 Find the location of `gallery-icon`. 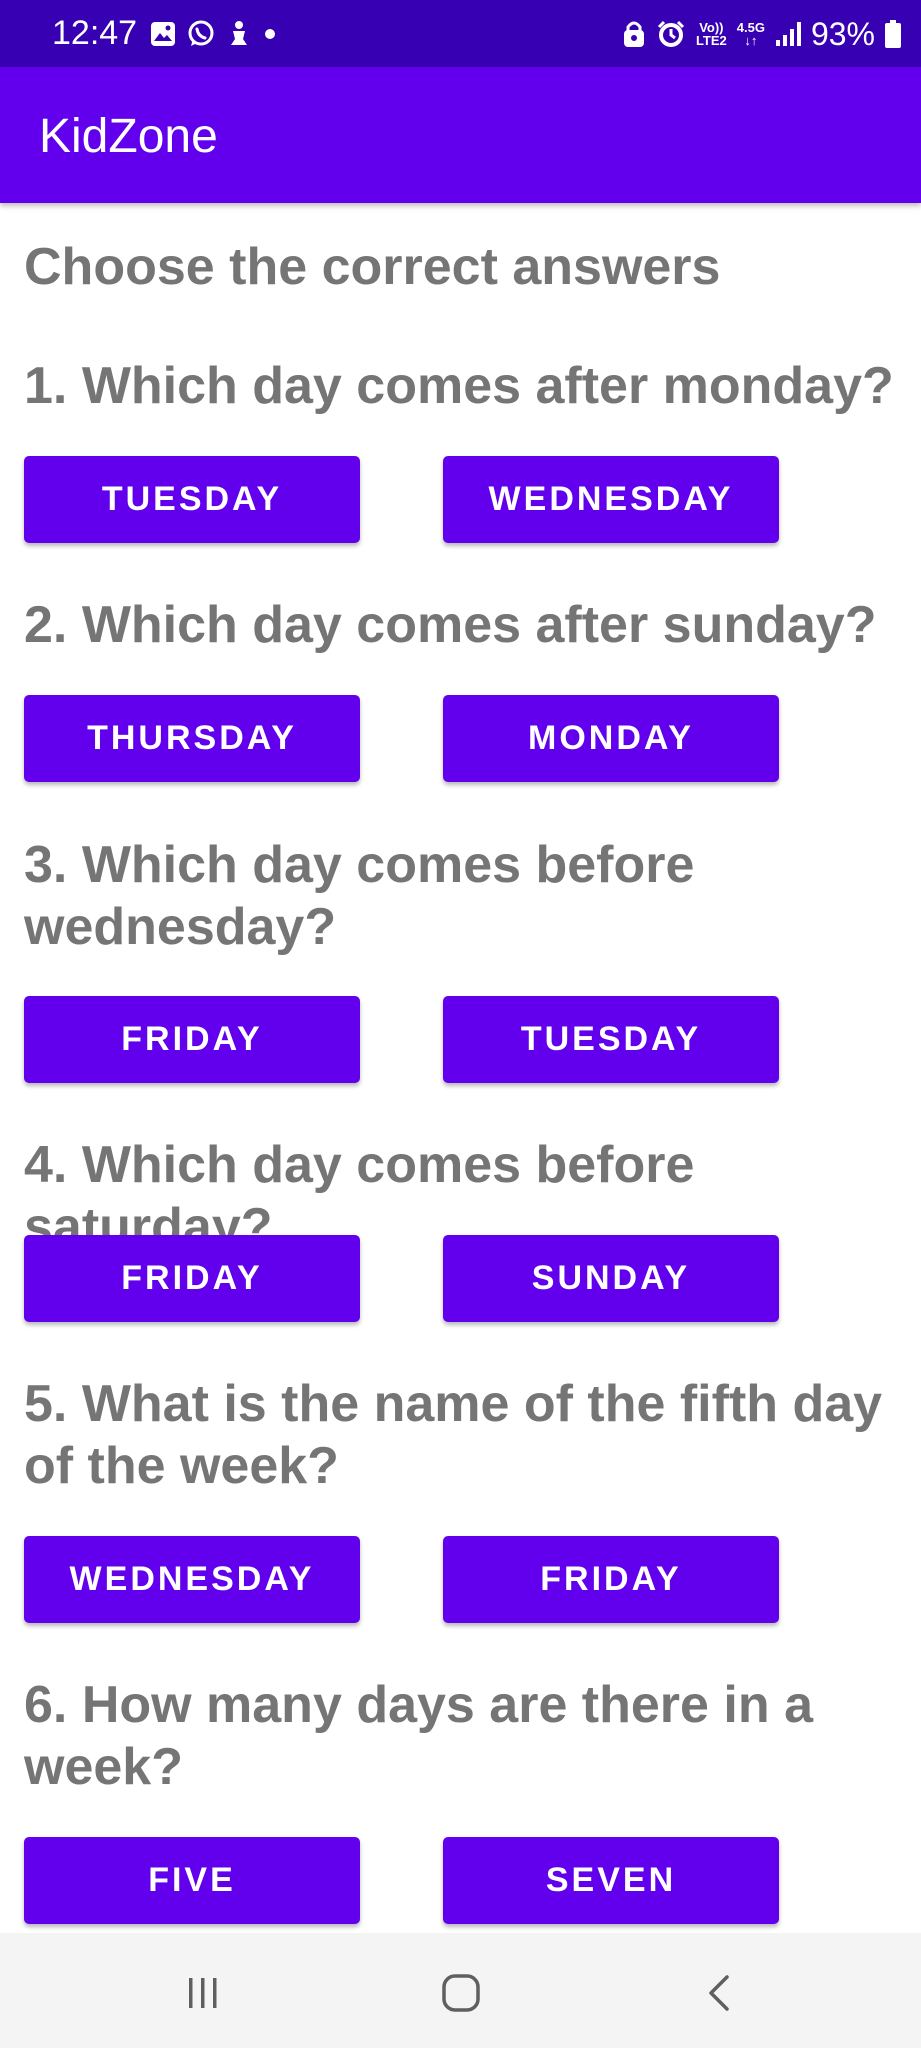

gallery-icon is located at coordinates (163, 34).